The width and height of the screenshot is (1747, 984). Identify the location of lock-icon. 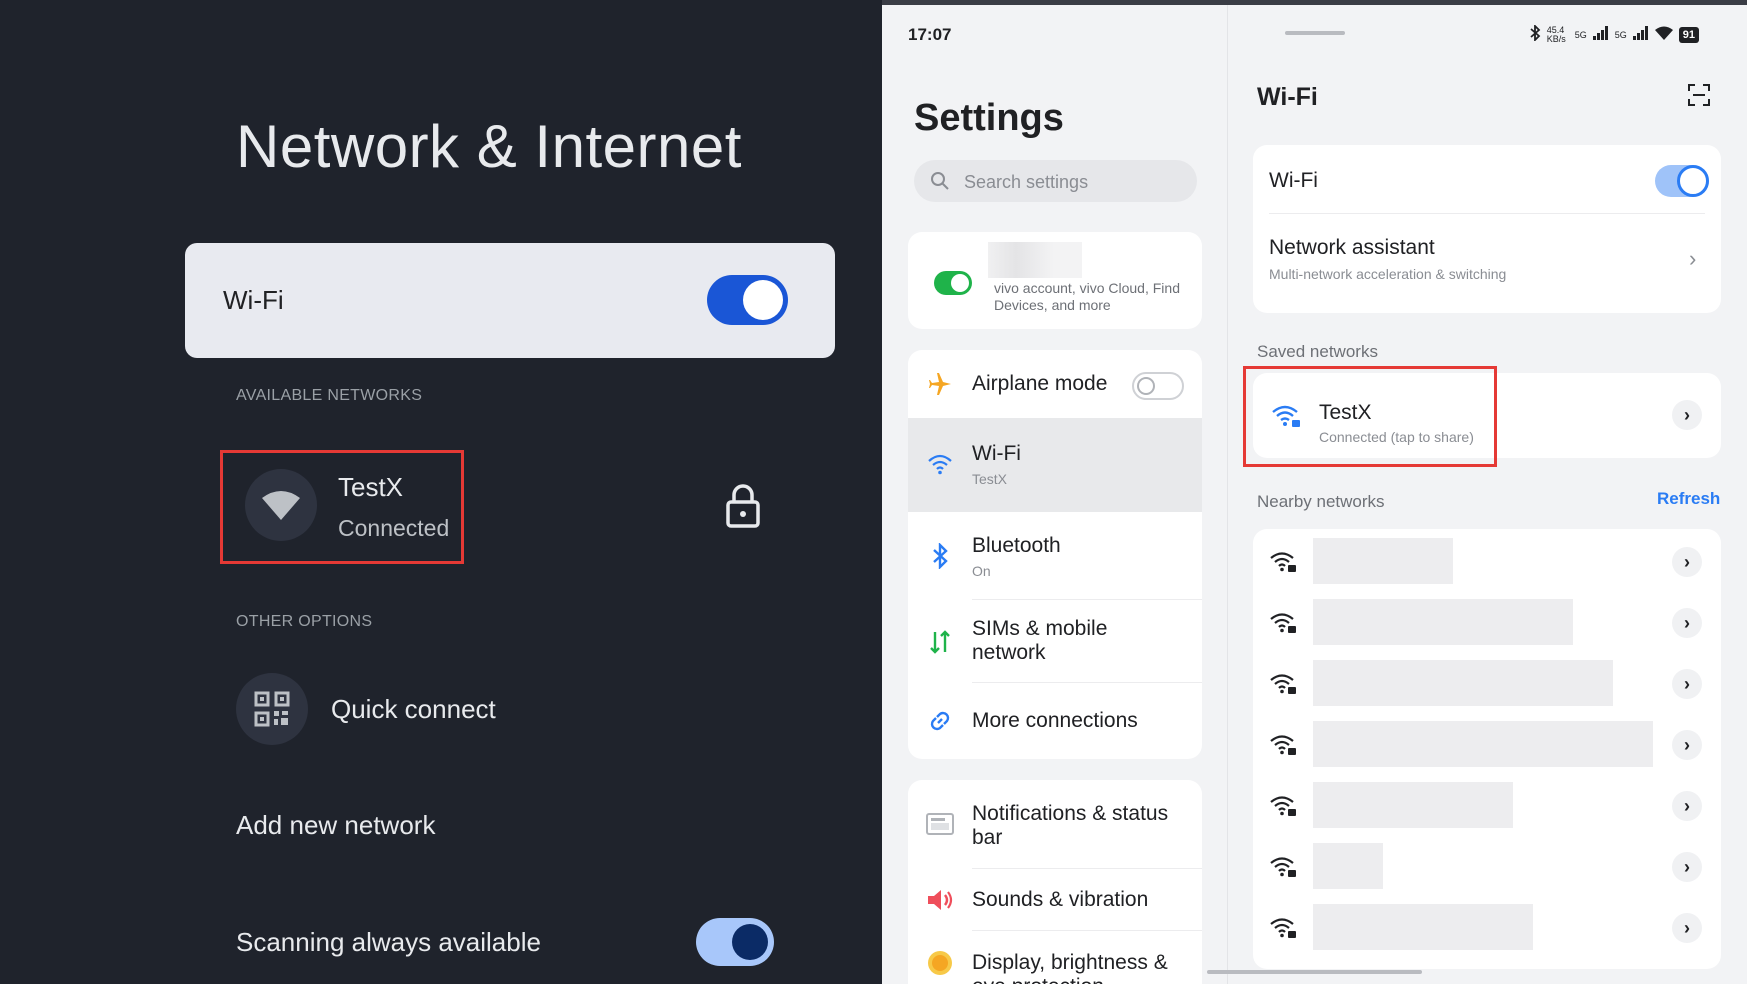
(743, 506).